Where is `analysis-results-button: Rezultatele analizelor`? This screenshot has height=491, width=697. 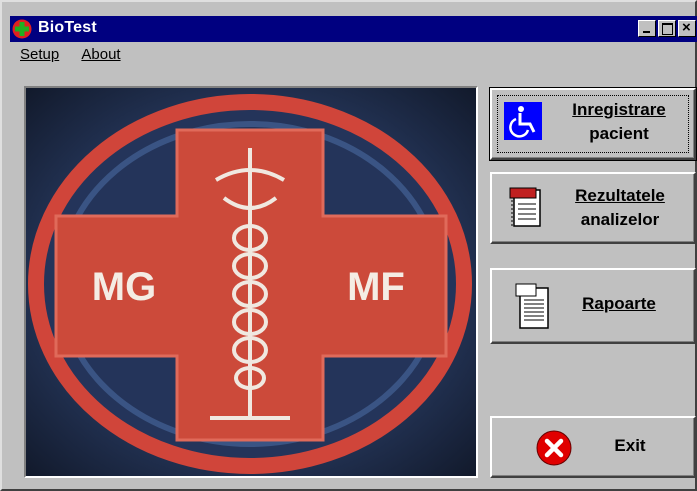
analysis-results-button: Rezultatele analizelor is located at coordinates (593, 208).